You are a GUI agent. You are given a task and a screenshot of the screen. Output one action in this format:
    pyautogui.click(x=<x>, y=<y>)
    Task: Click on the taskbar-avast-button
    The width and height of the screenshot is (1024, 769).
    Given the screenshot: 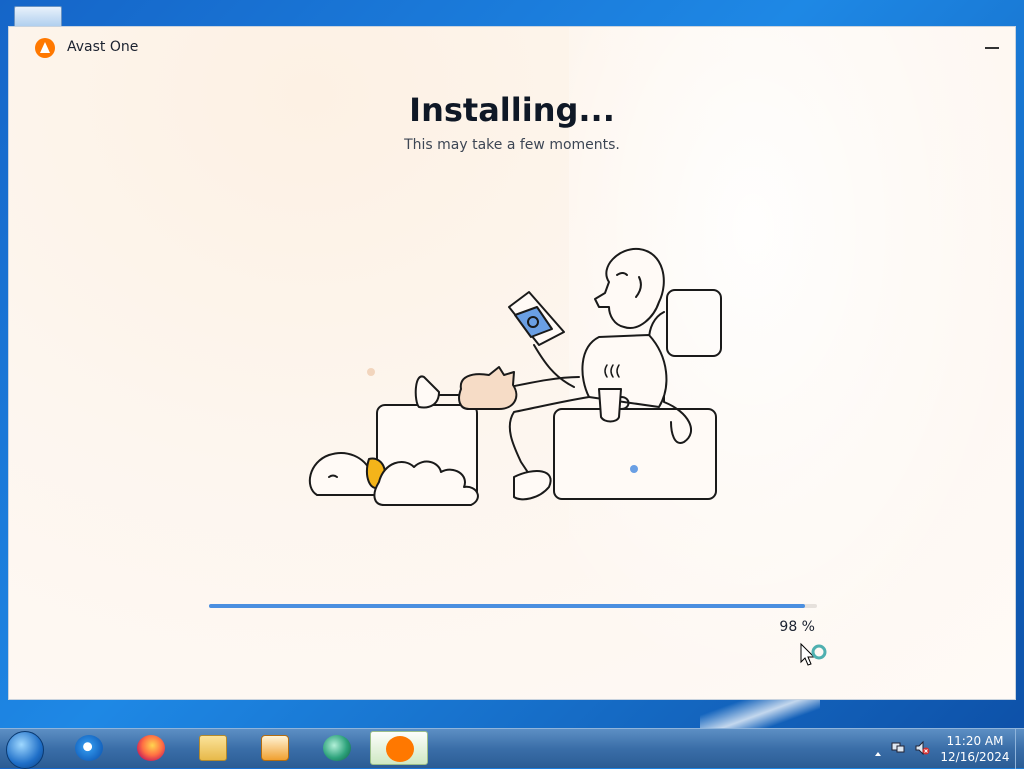 What is the action you would take?
    pyautogui.click(x=399, y=748)
    